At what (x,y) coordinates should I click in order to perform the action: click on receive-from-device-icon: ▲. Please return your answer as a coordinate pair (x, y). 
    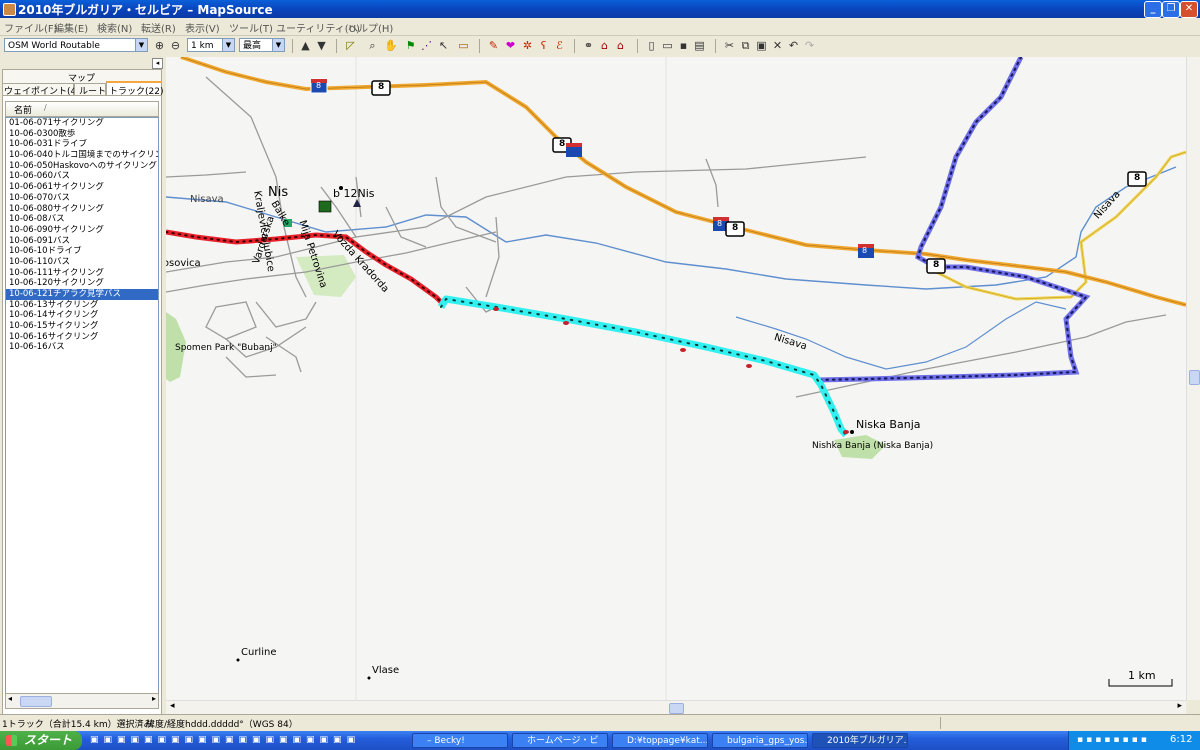
    Looking at the image, I should click on (305, 45).